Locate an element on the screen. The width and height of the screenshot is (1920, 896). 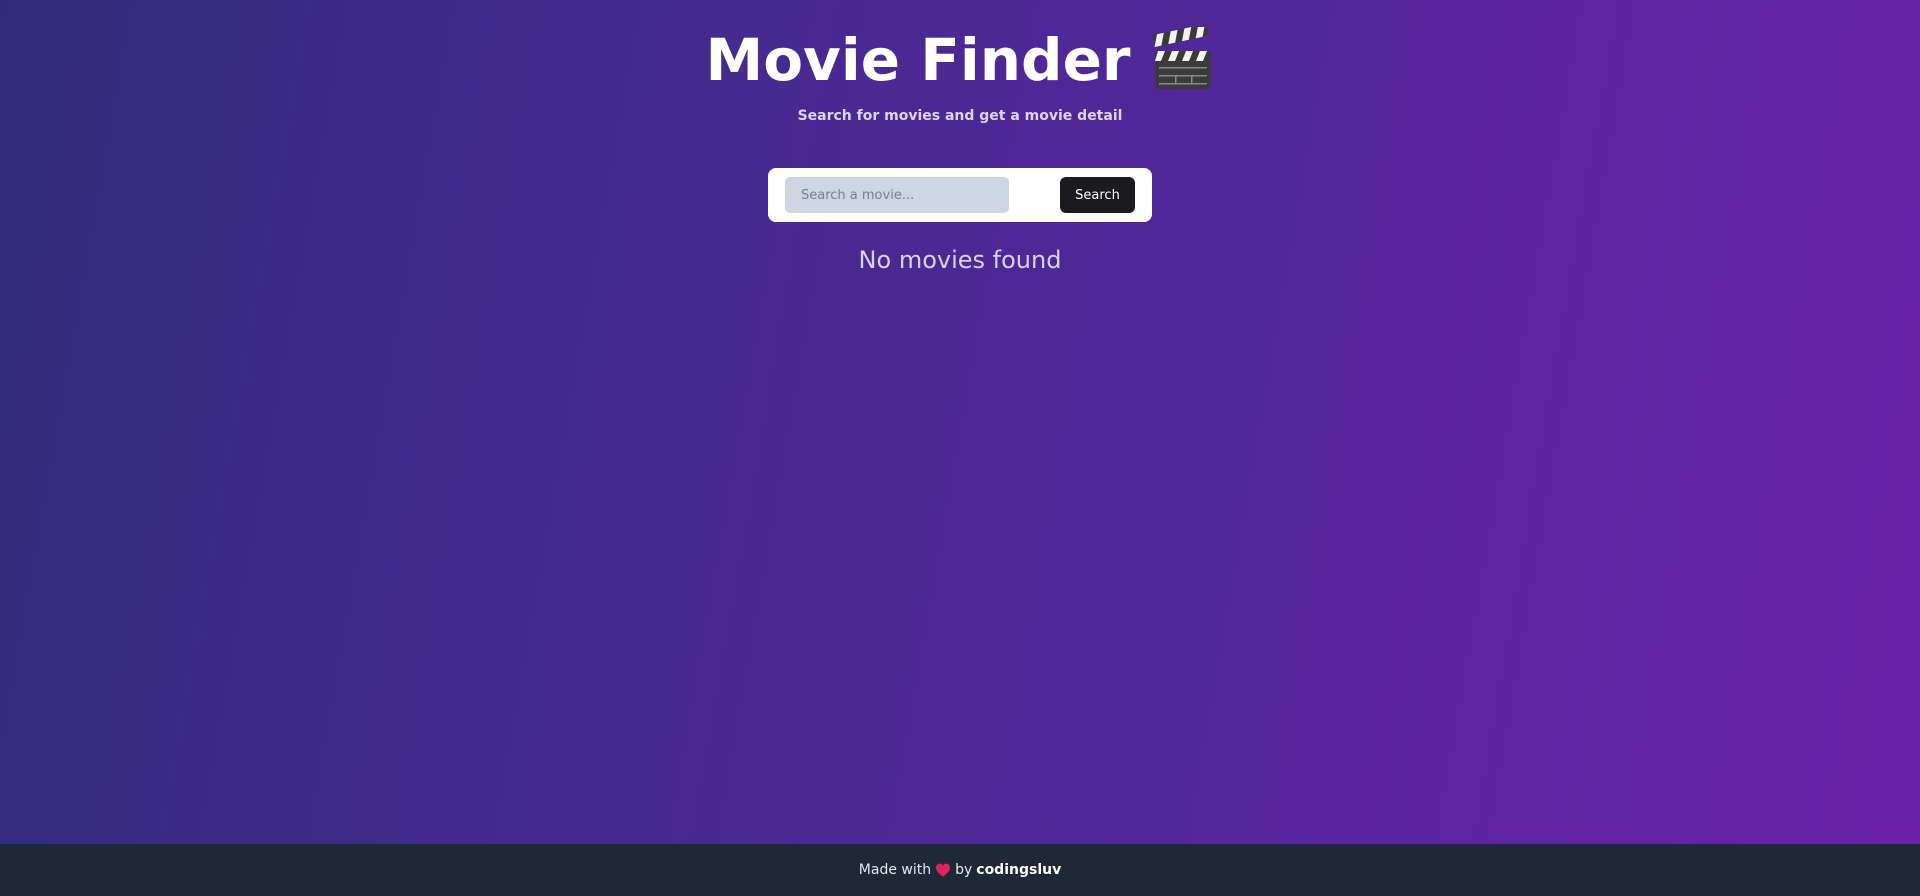
footer-author: codingsluv is located at coordinates (1019, 870).